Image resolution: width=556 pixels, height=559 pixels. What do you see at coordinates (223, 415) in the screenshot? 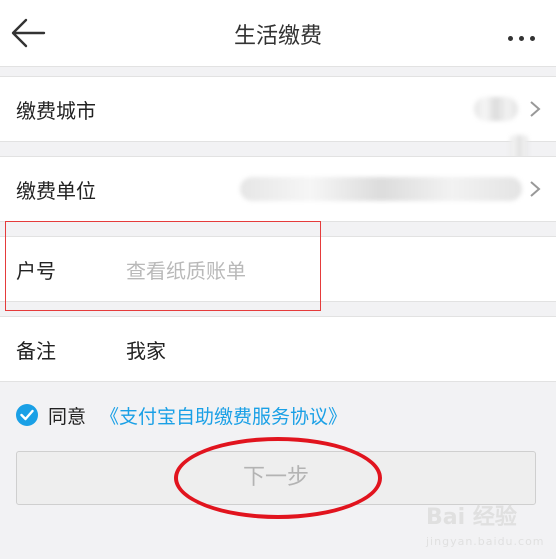
I see `agreement-link: 《支付宝自助缴费服务协议》` at bounding box center [223, 415].